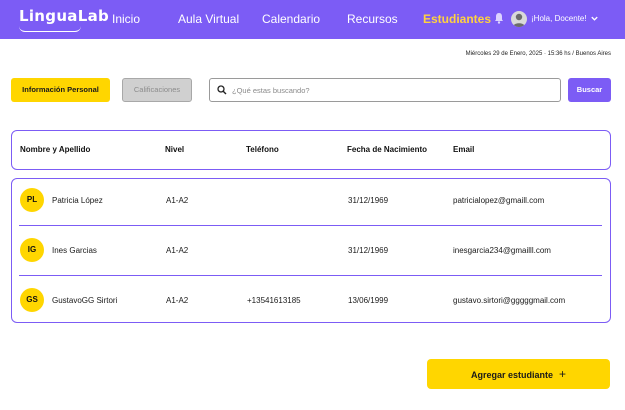 The width and height of the screenshot is (625, 410). I want to click on nav-item-recursos: Recursos, so click(372, 19).